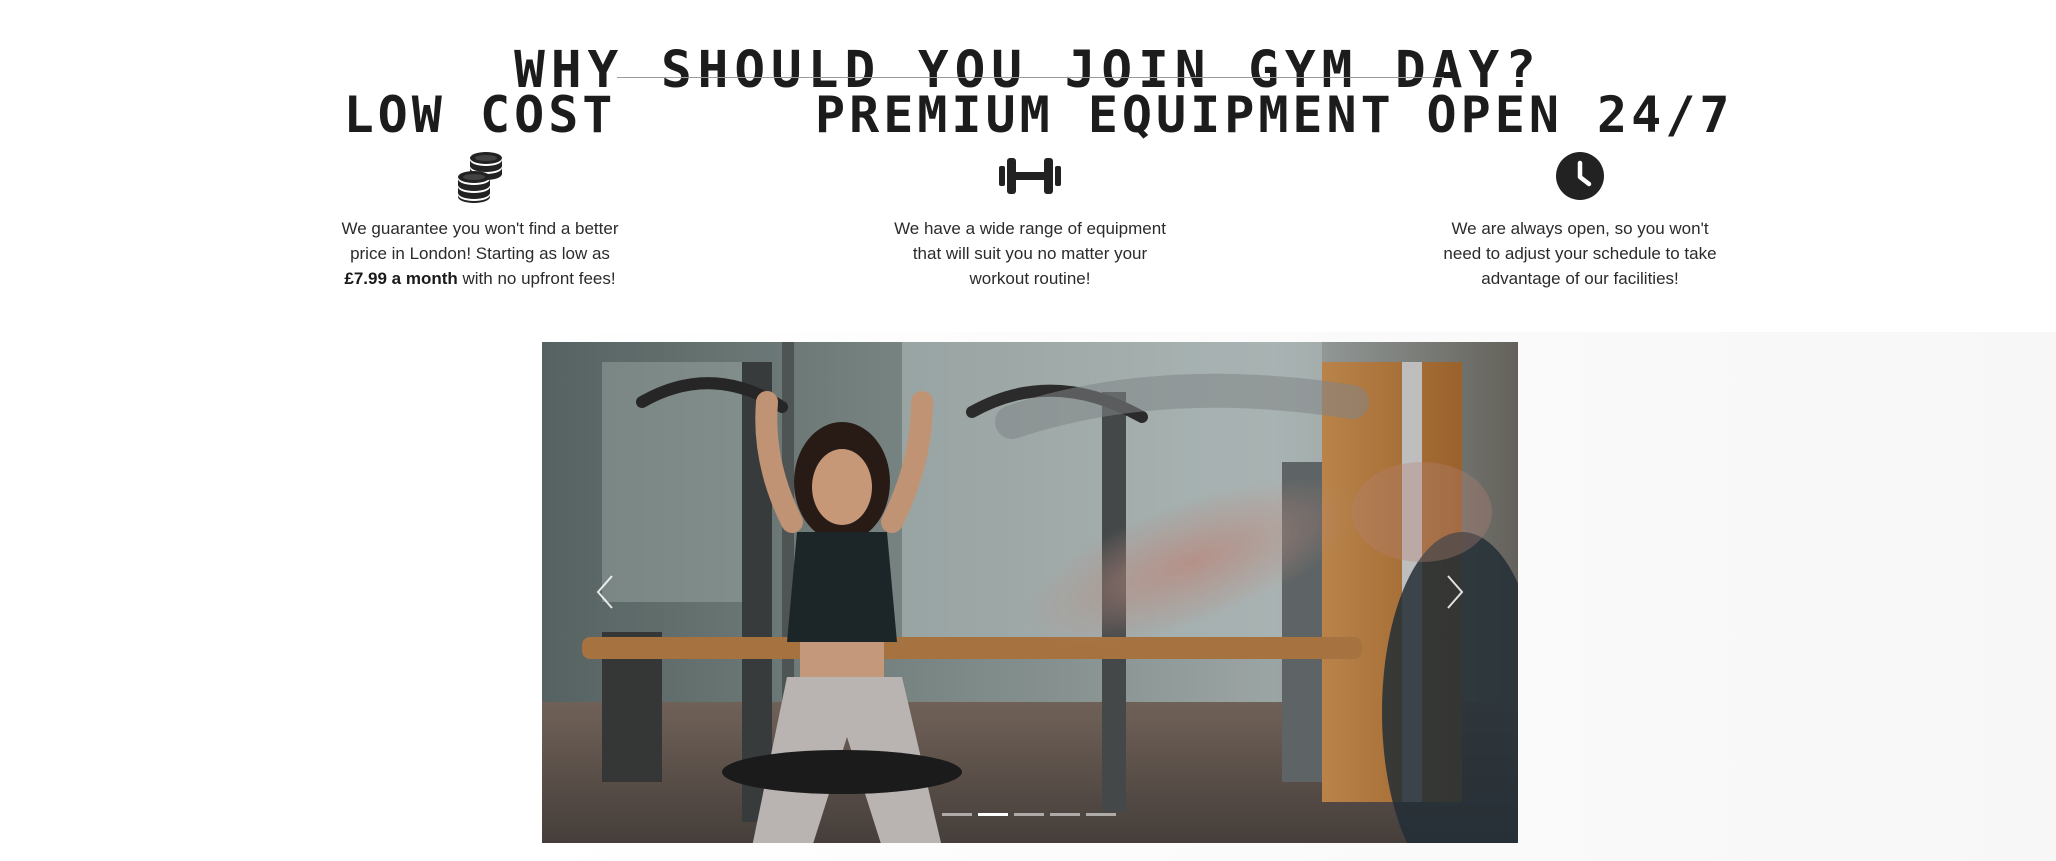  What do you see at coordinates (1455, 592) in the screenshot?
I see `carousel-next-button` at bounding box center [1455, 592].